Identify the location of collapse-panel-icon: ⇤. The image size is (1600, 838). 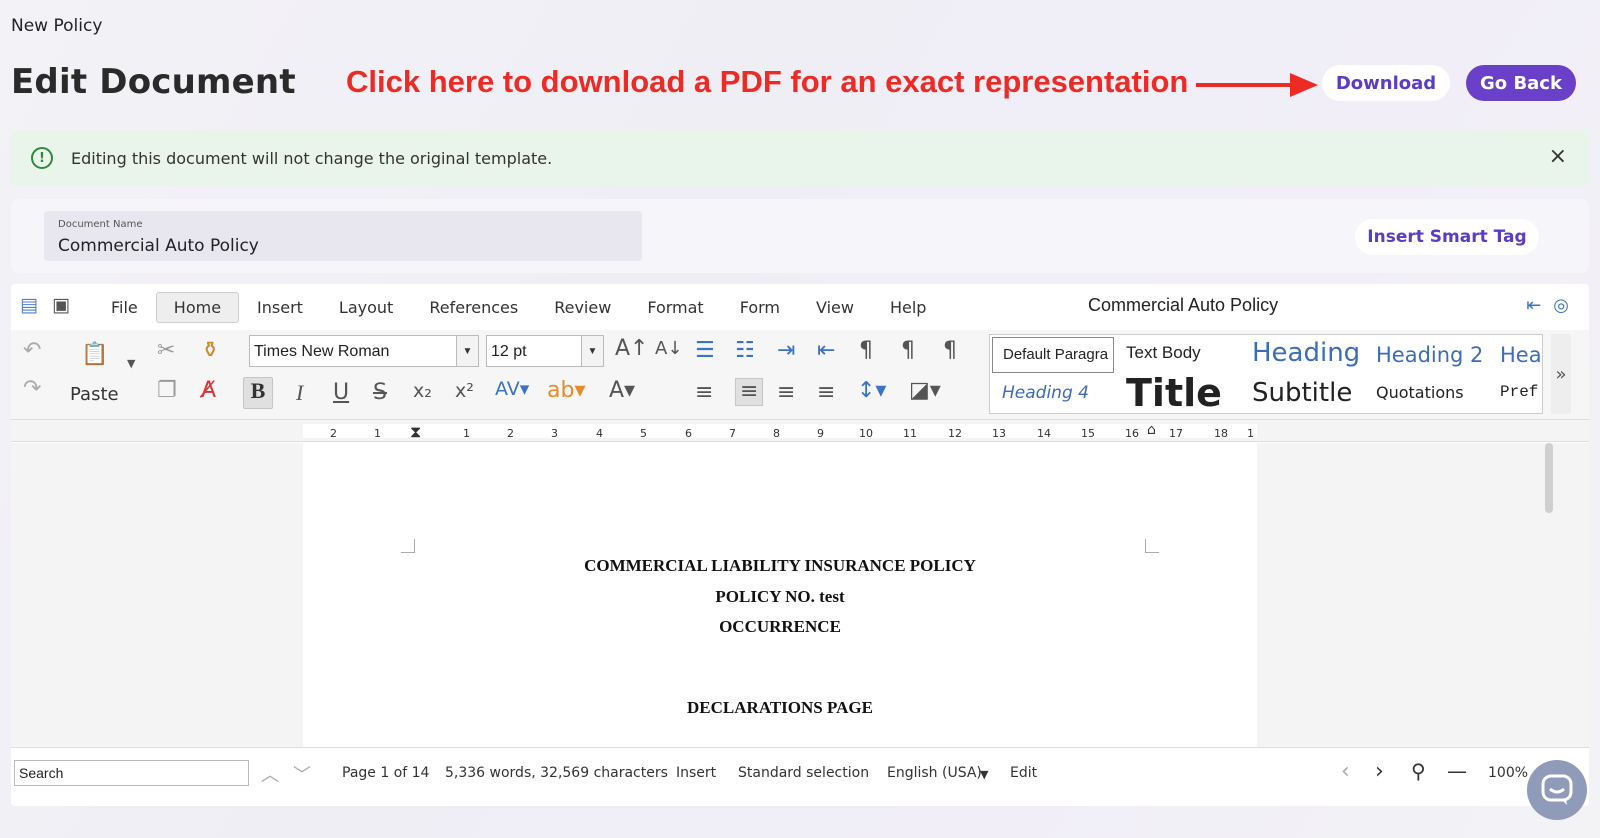
(1533, 305).